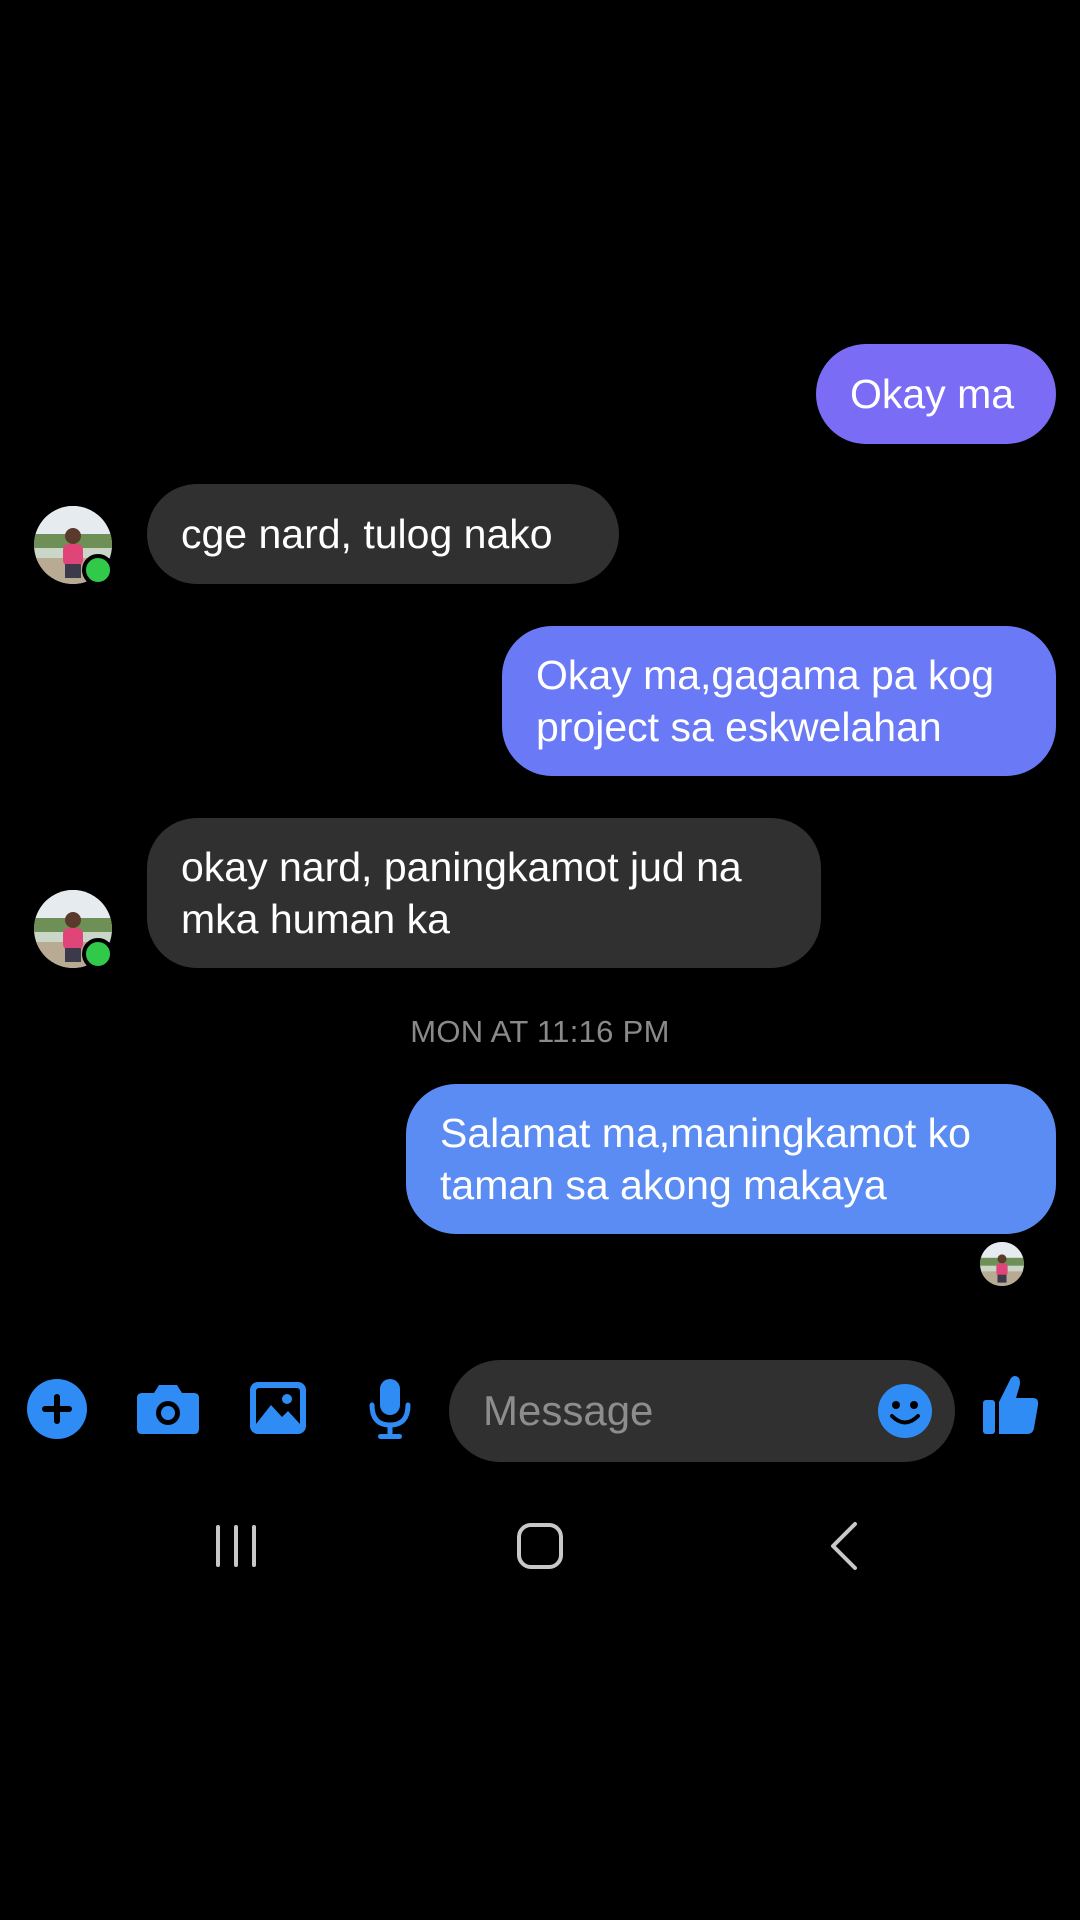  What do you see at coordinates (540, 1031) in the screenshot?
I see `message-timestamp: MON AT 11:16 PM` at bounding box center [540, 1031].